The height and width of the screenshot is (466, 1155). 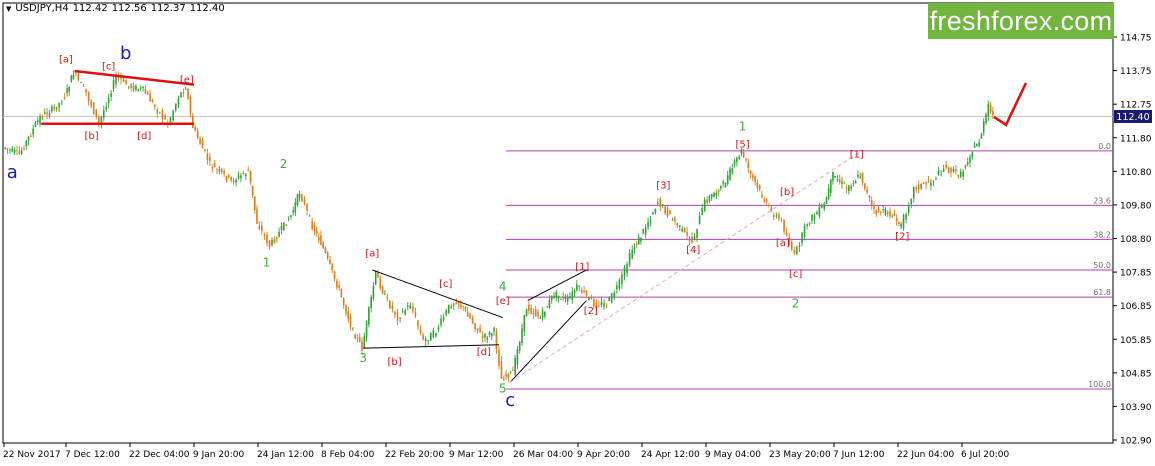 What do you see at coordinates (284, 164) in the screenshot?
I see `wave-label: 2` at bounding box center [284, 164].